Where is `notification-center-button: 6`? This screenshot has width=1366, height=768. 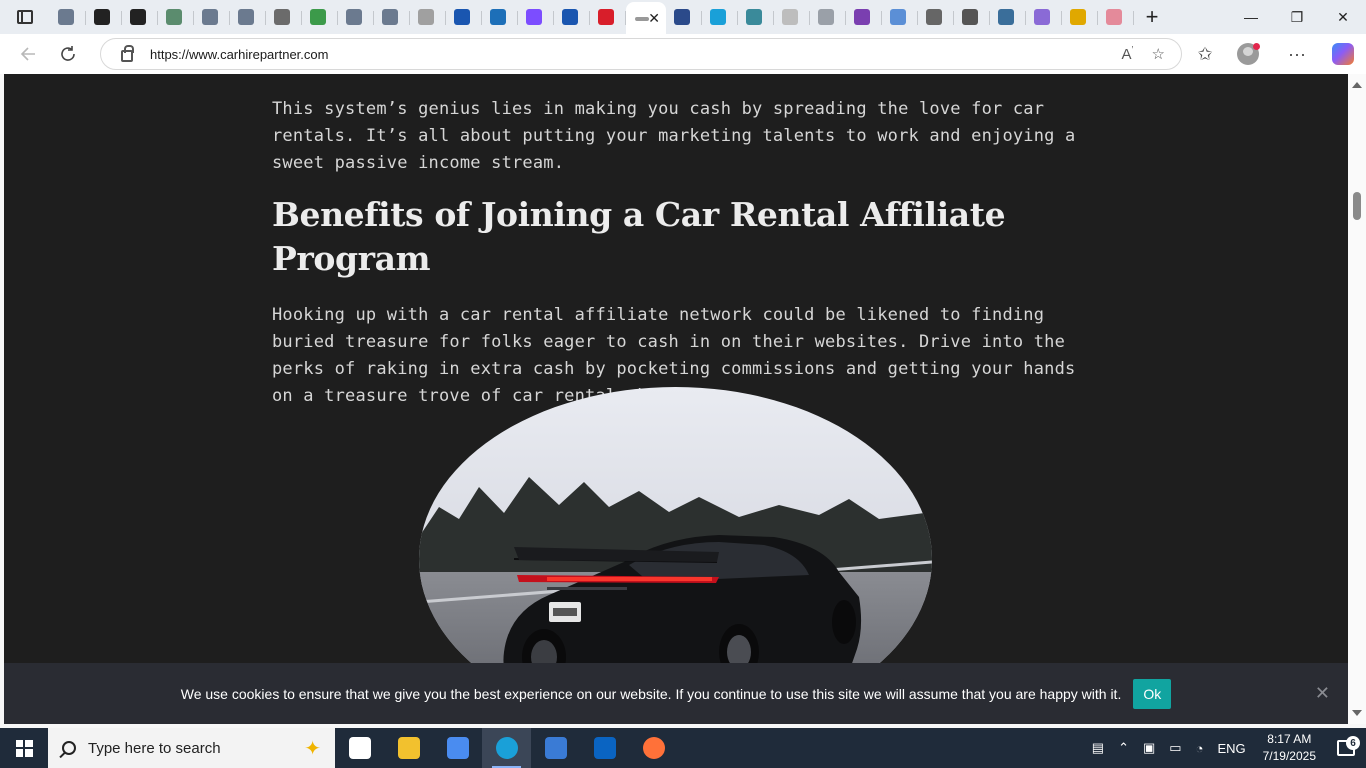 notification-center-button: 6 is located at coordinates (1346, 746).